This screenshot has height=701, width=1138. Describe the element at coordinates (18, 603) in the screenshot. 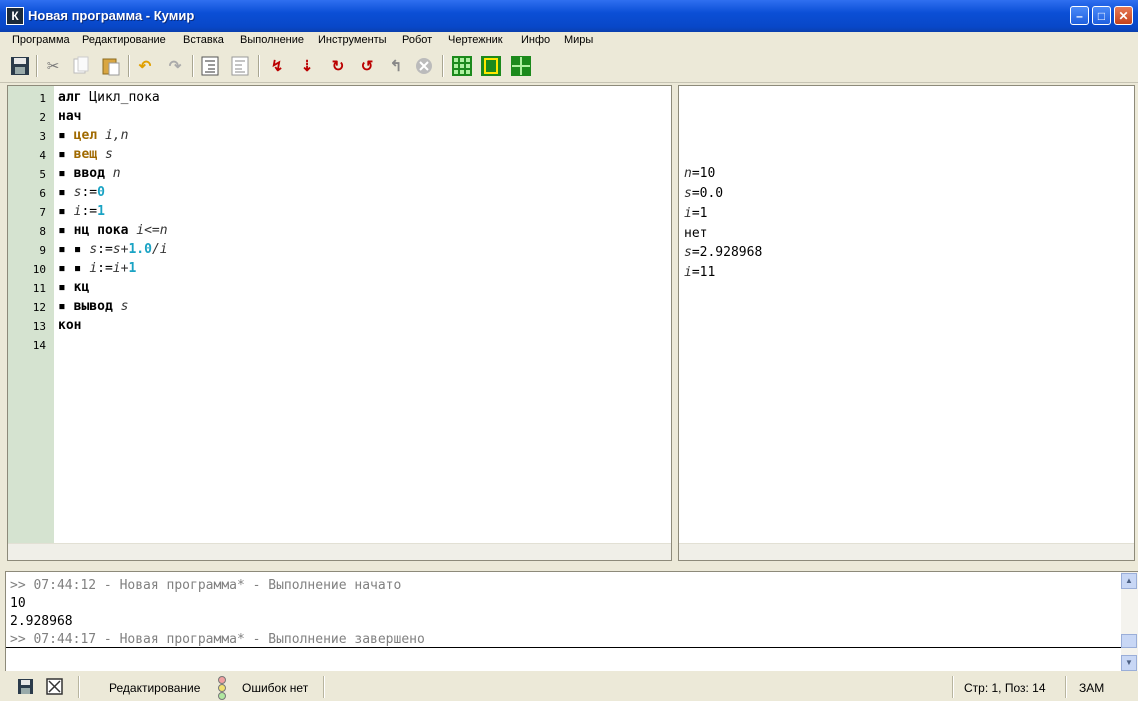

I see `console-line: 10` at that location.